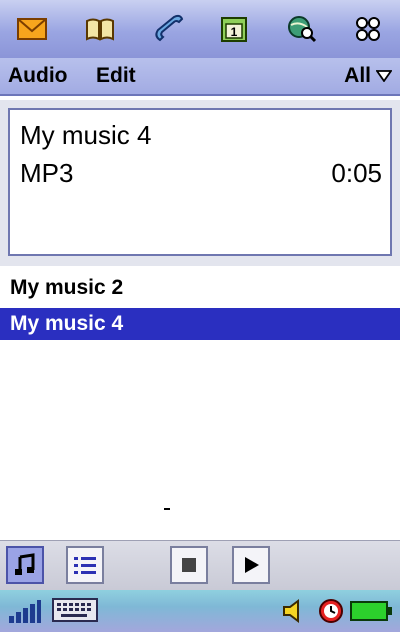 Image resolution: width=400 pixels, height=632 pixels. I want to click on signal-icon, so click(25, 611).